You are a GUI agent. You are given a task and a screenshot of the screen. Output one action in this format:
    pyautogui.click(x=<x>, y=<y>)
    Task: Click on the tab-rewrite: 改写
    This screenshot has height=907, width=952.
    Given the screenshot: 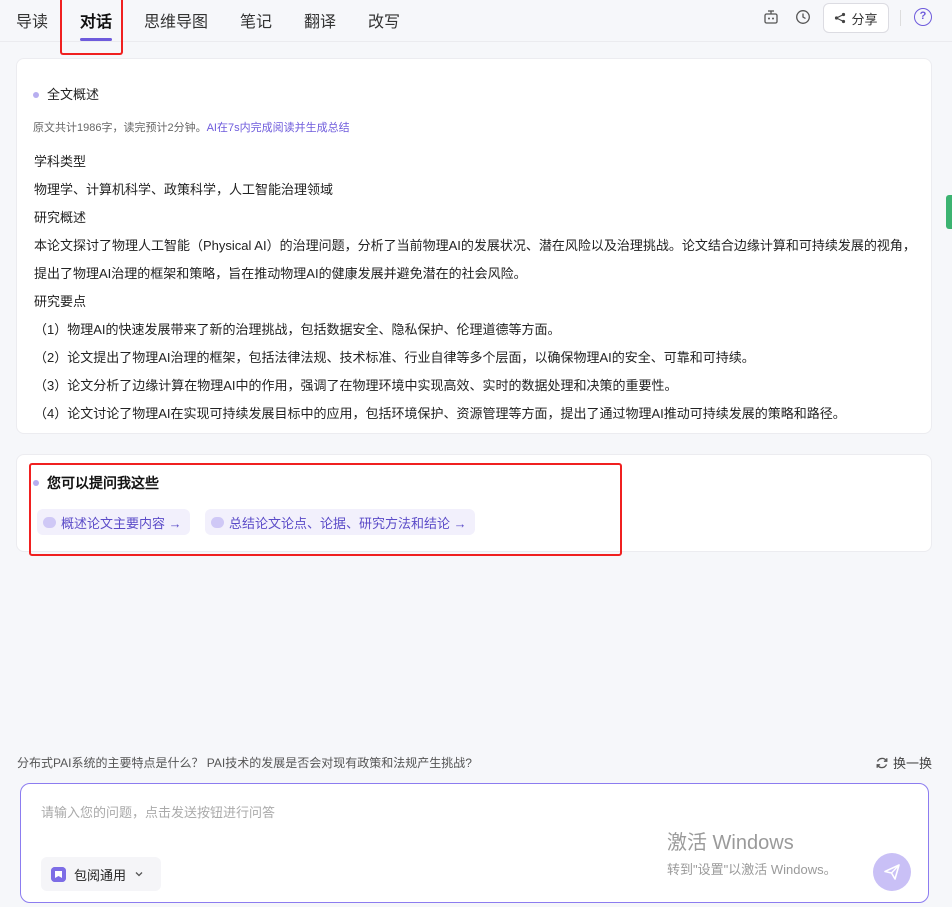 What is the action you would take?
    pyautogui.click(x=384, y=20)
    